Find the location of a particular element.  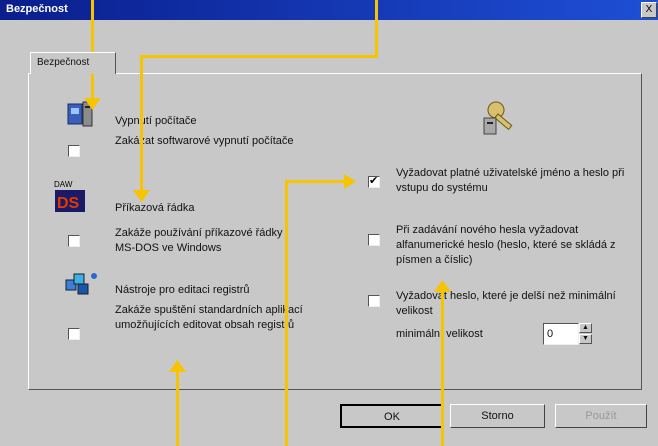

svg-text: DS is located at coordinates (68, 203).